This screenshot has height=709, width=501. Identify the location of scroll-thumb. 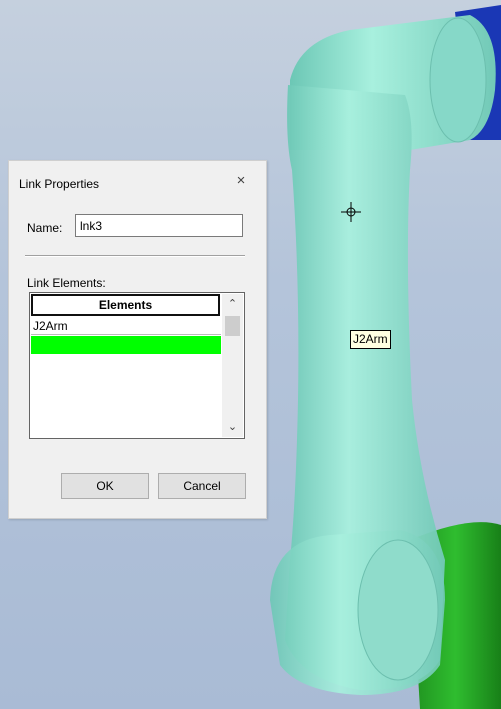
(232, 326).